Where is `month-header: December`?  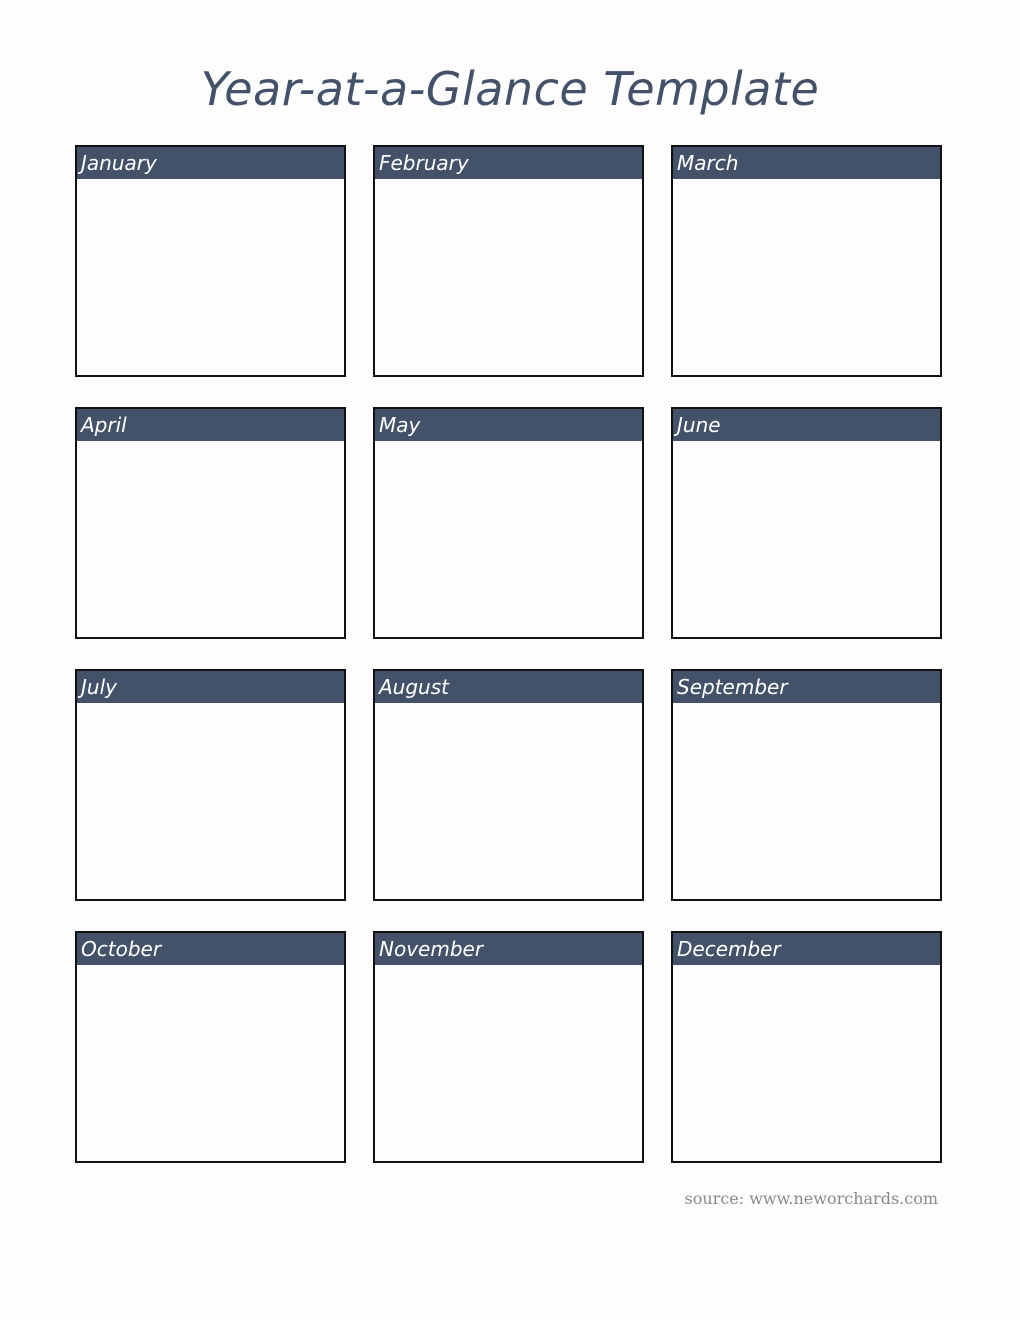 month-header: December is located at coordinates (806, 949).